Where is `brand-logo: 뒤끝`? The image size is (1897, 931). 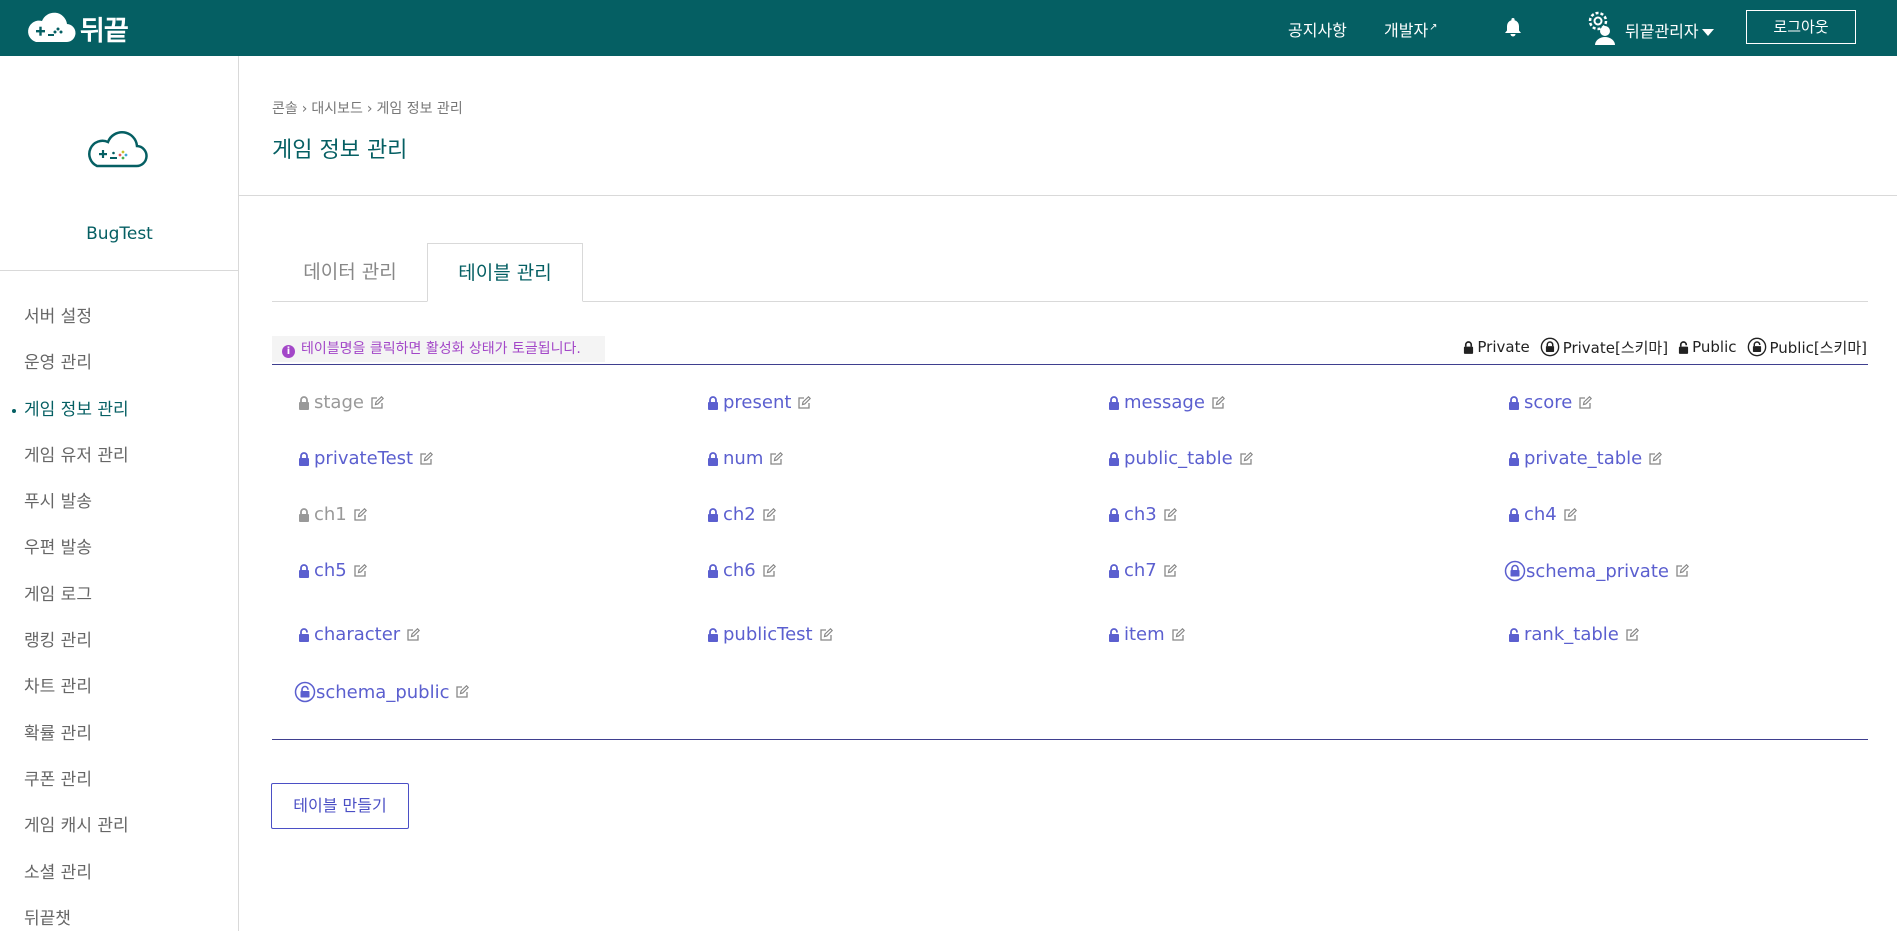
brand-logo: 뒤끝 is located at coordinates (76, 28).